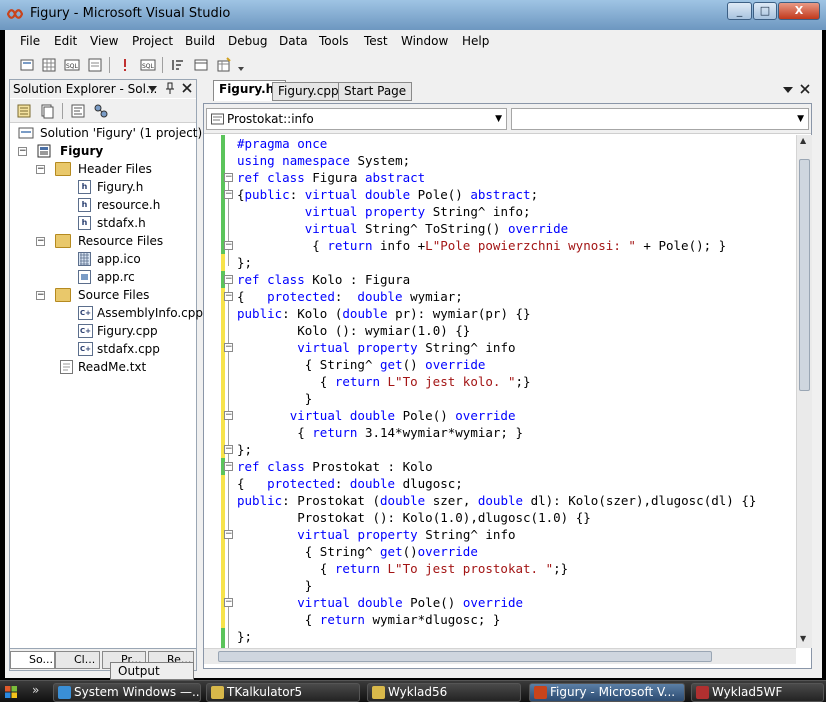  Describe the element at coordinates (30, 41) in the screenshot. I see `menu-file: File` at that location.